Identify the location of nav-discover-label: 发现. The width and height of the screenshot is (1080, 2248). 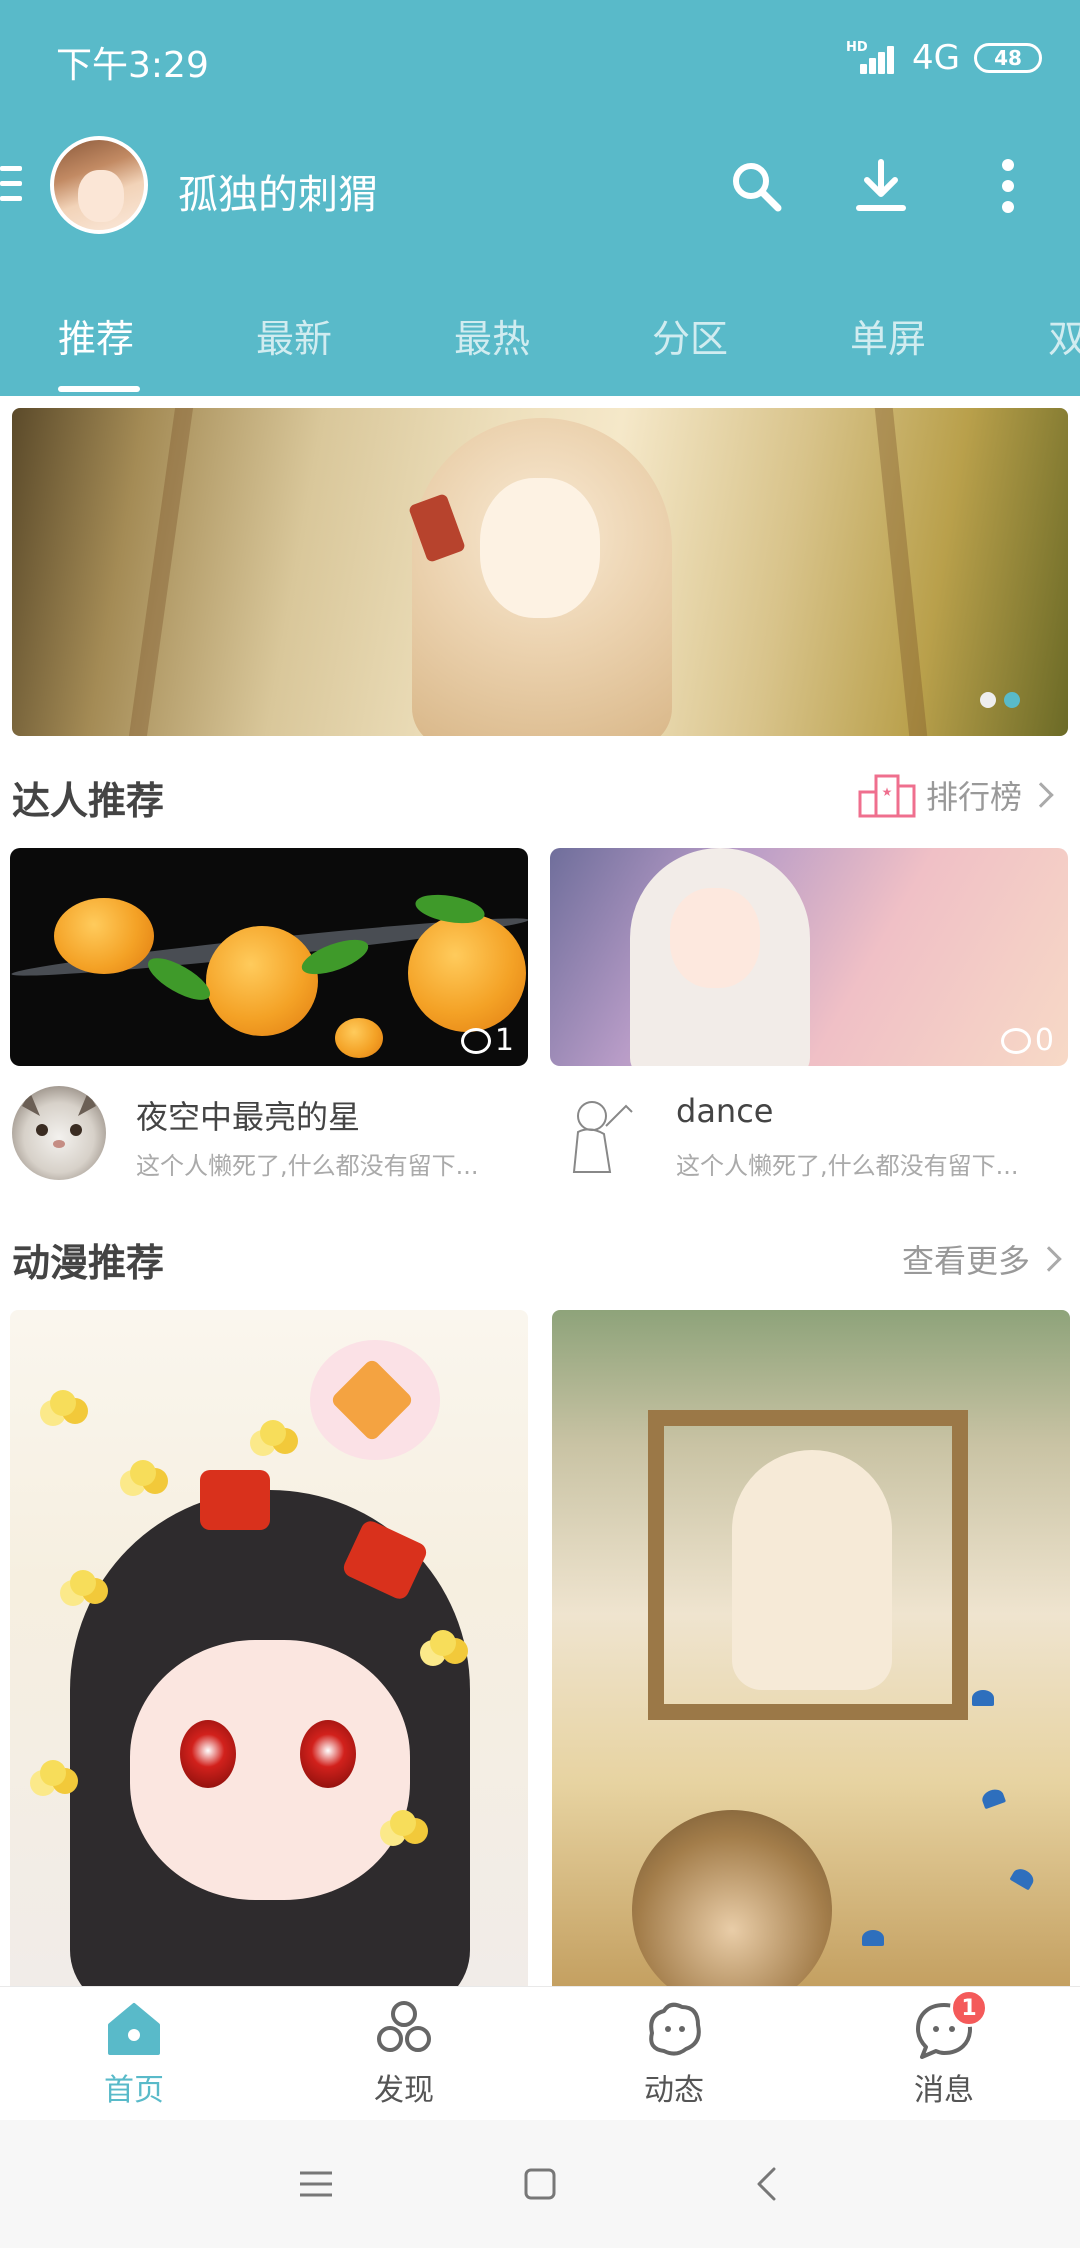
(404, 2090).